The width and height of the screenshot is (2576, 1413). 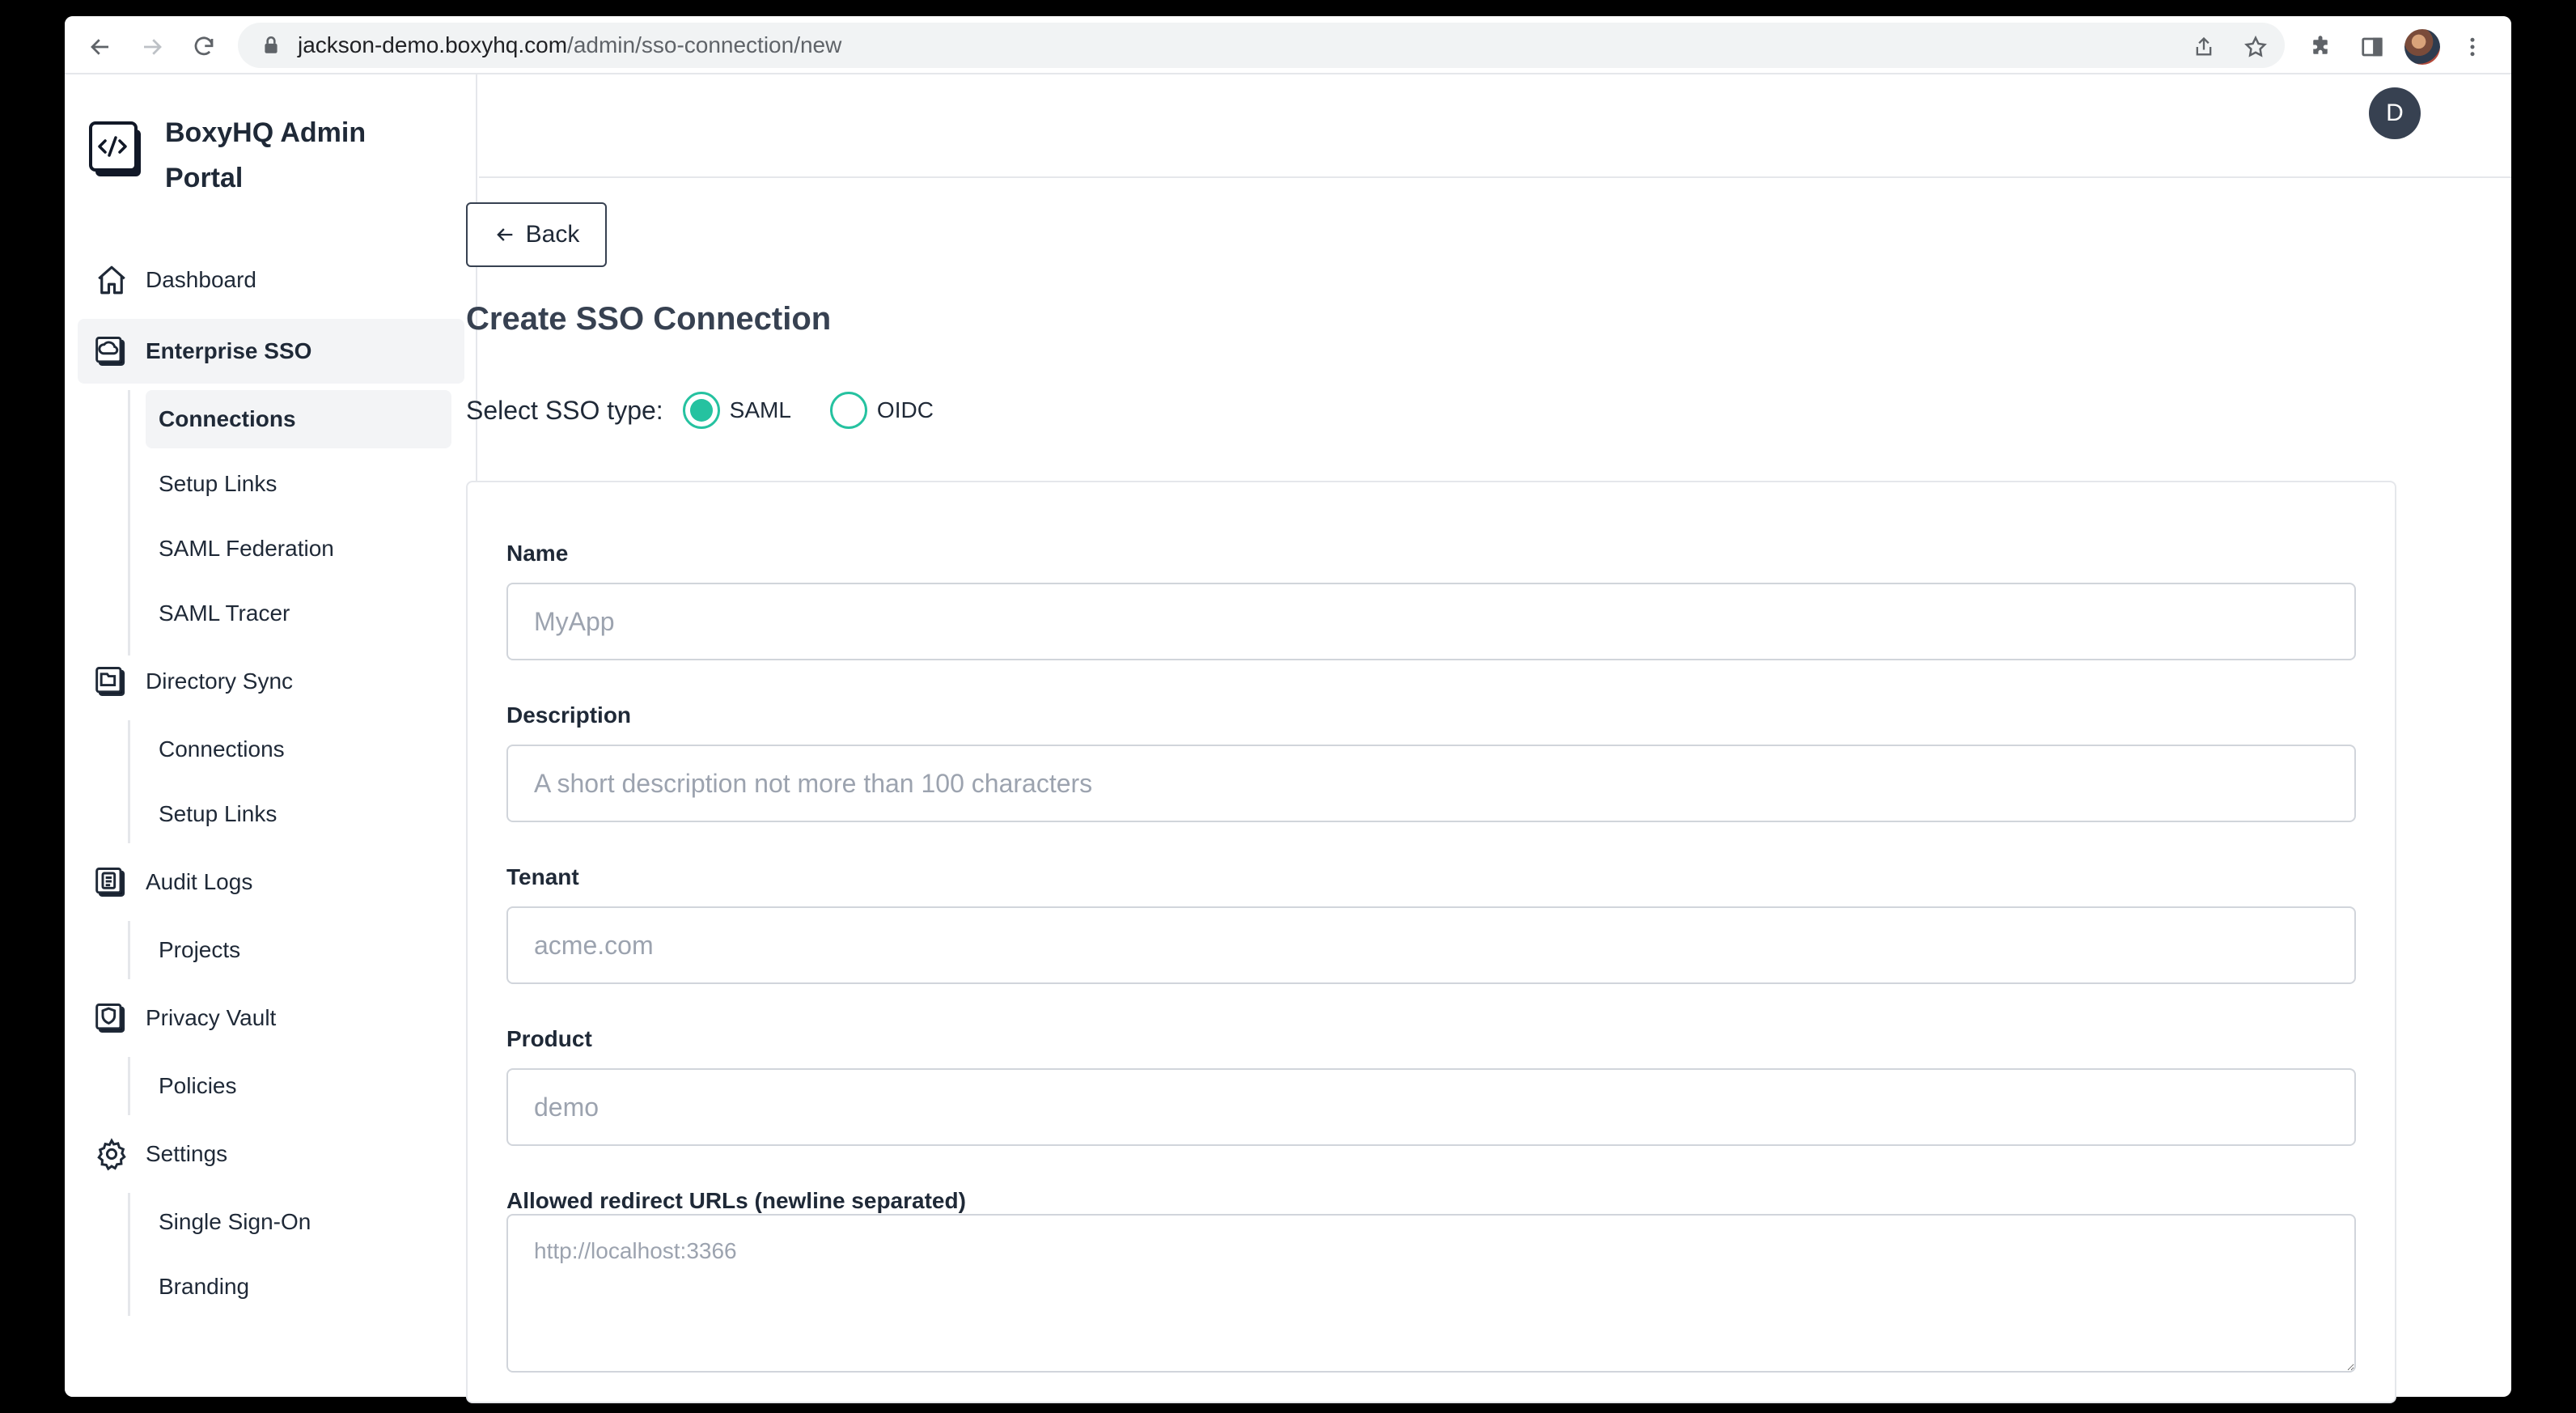 What do you see at coordinates (204, 47) in the screenshot?
I see `reload-icon` at bounding box center [204, 47].